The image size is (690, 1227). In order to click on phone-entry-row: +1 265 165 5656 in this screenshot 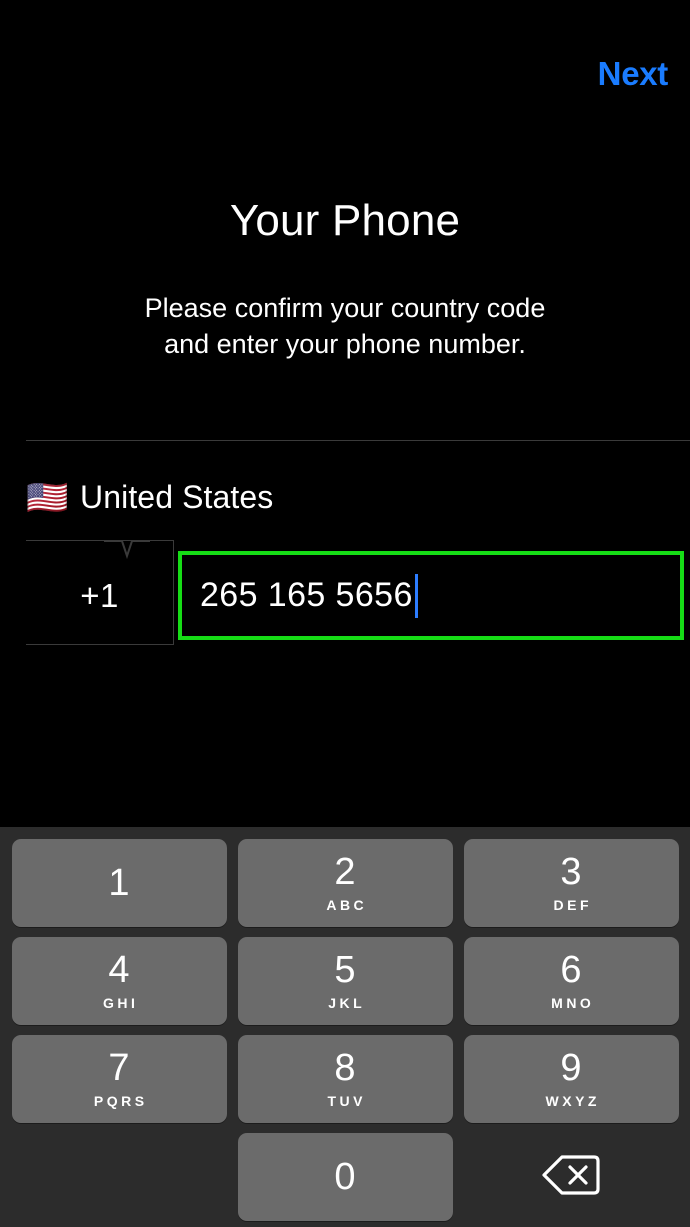, I will do `click(345, 595)`.